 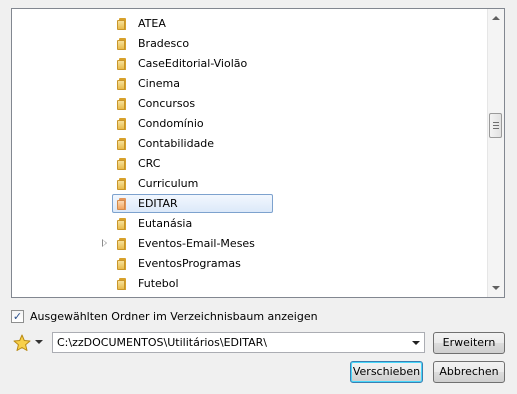 I want to click on cancel-button: Abbrechen, so click(x=469, y=372).